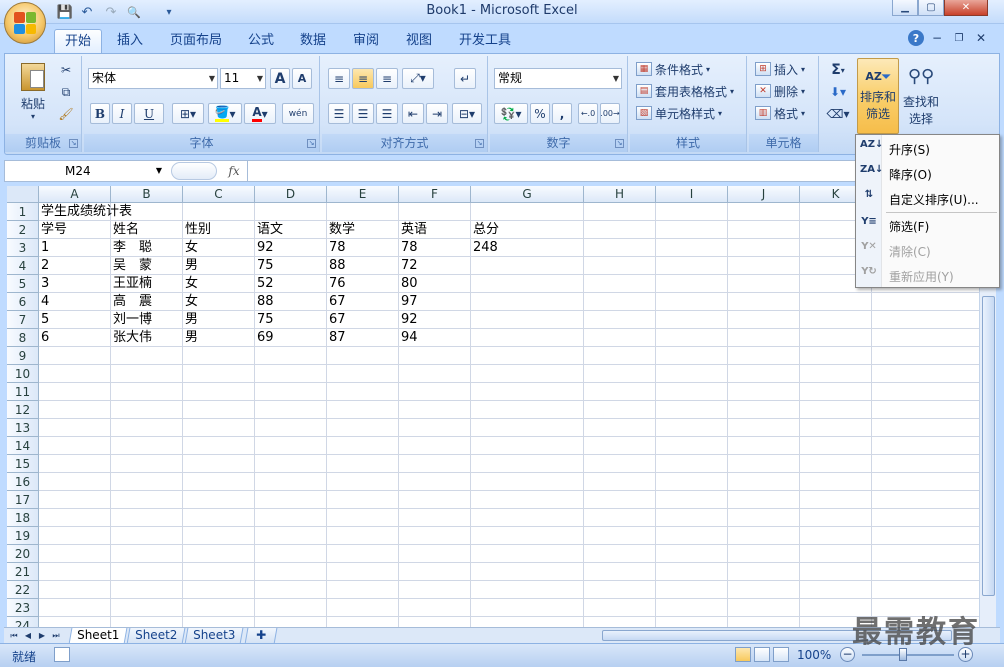 This screenshot has width=1004, height=667. I want to click on cell-c5: 女, so click(190, 284).